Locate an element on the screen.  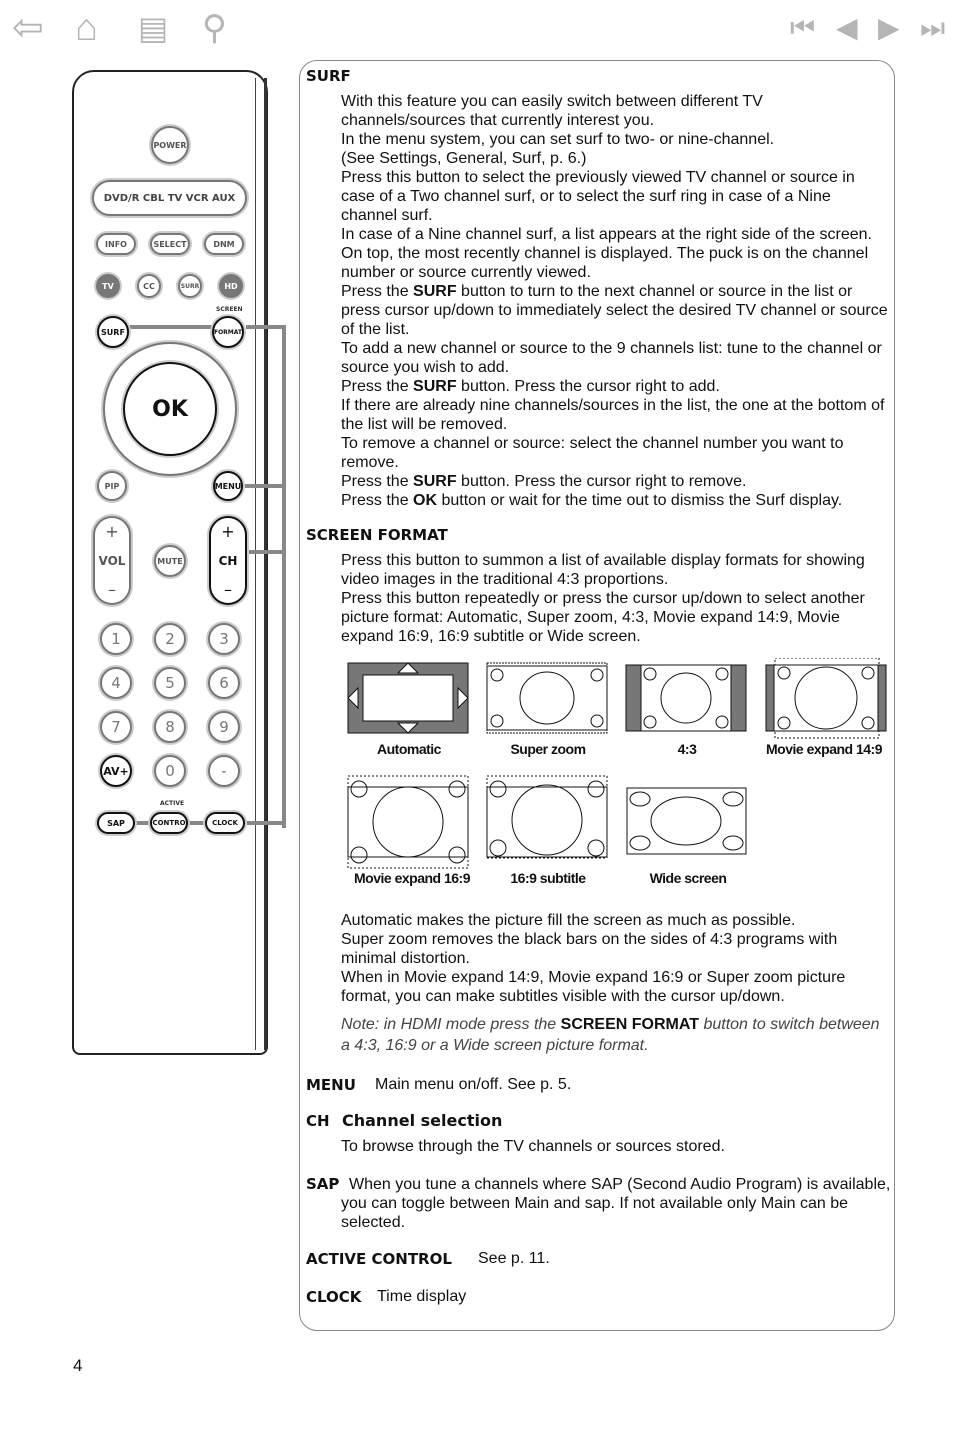
format-label: 16:9 subtitle is located at coordinates (548, 878).